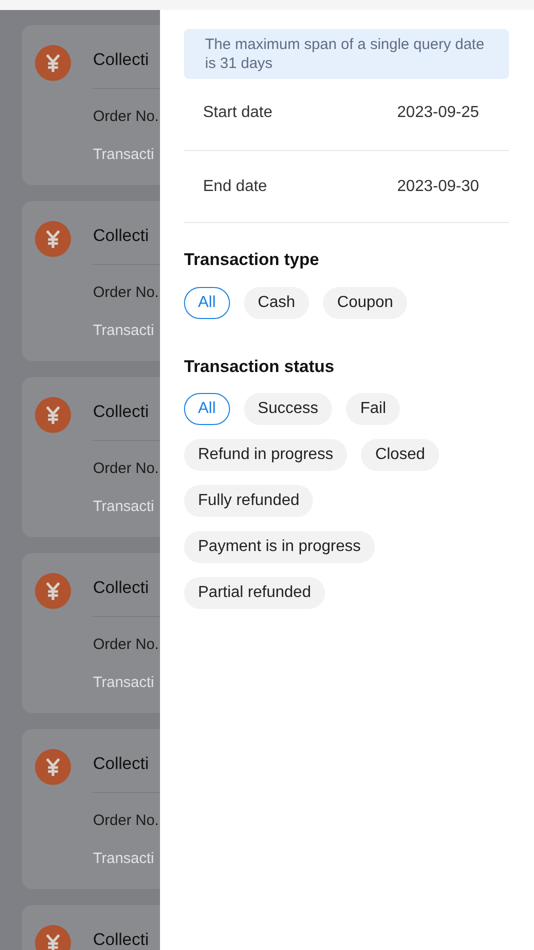  Describe the element at coordinates (266, 455) in the screenshot. I see `filter-chip: Refund in progress` at that location.